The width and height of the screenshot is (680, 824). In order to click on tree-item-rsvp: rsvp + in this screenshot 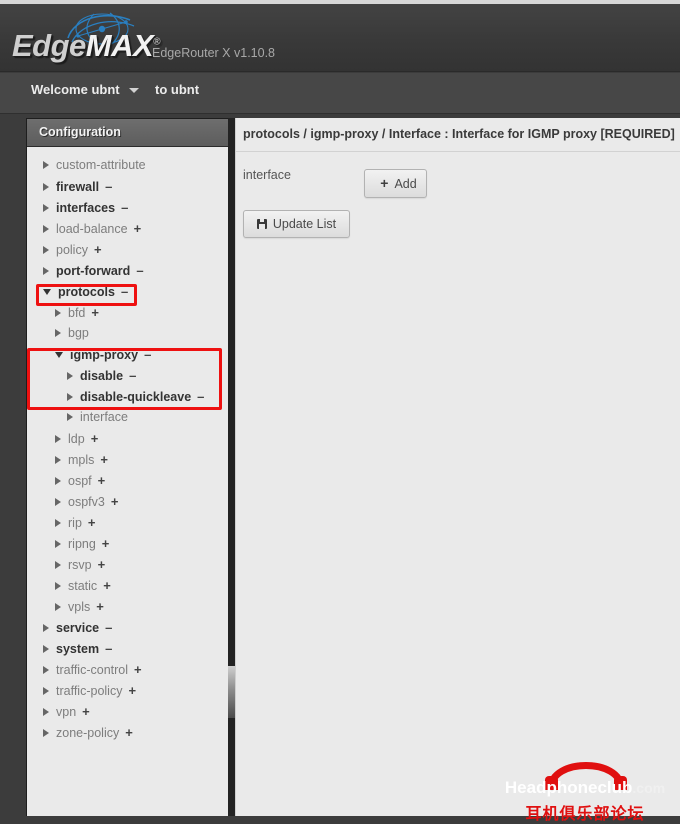, I will do `click(130, 564)`.